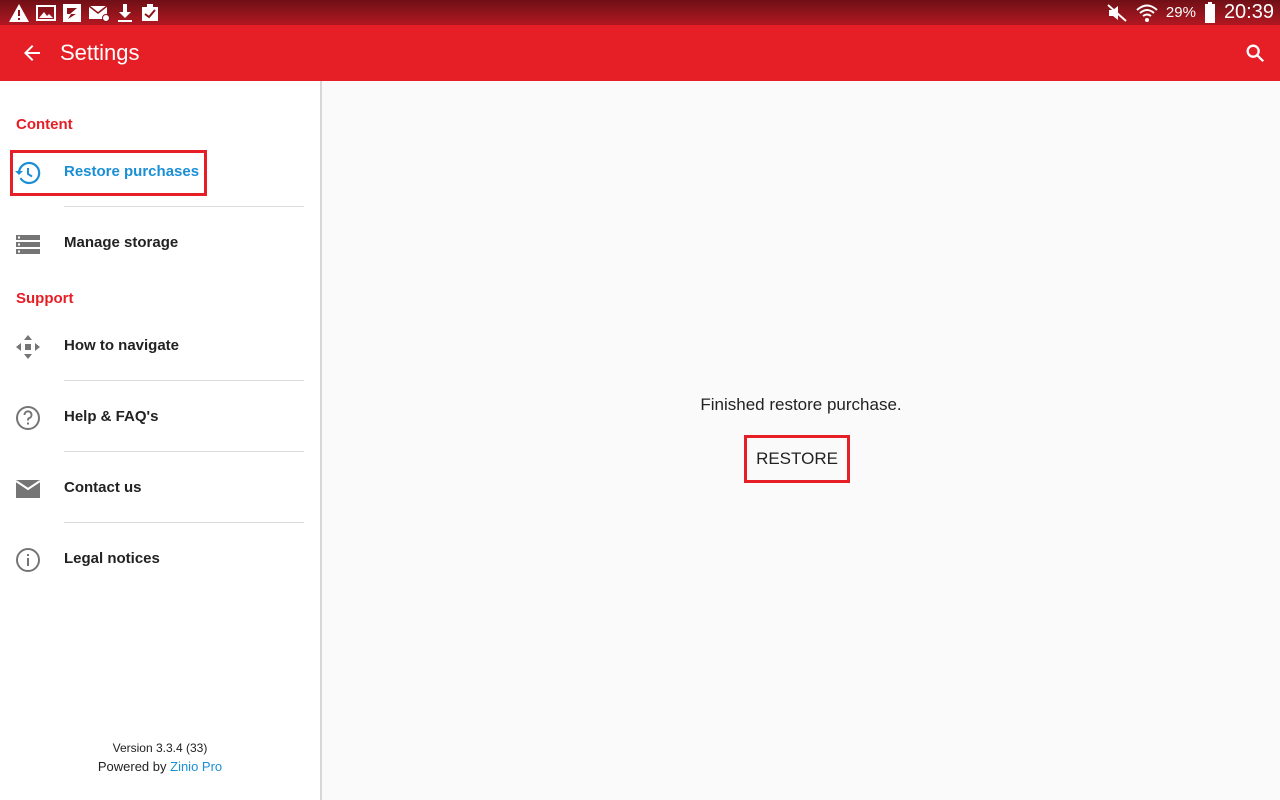  I want to click on notification-icons, so click(84, 13).